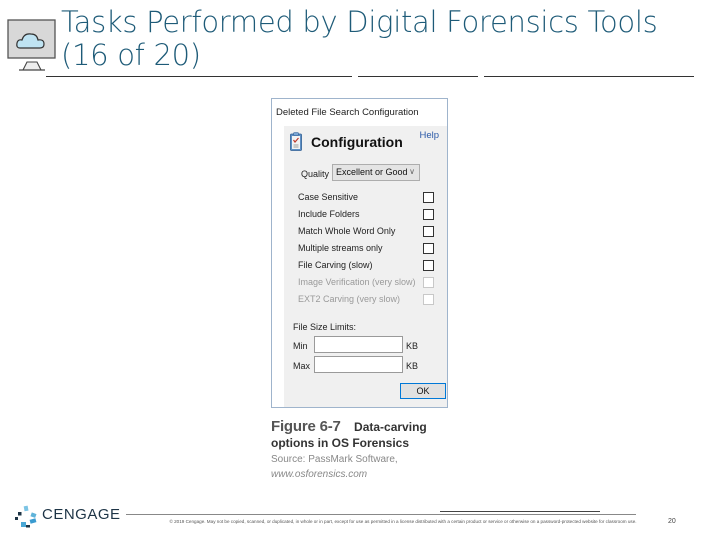 This screenshot has height=540, width=720. What do you see at coordinates (315, 174) in the screenshot?
I see `quality-label: Quality` at bounding box center [315, 174].